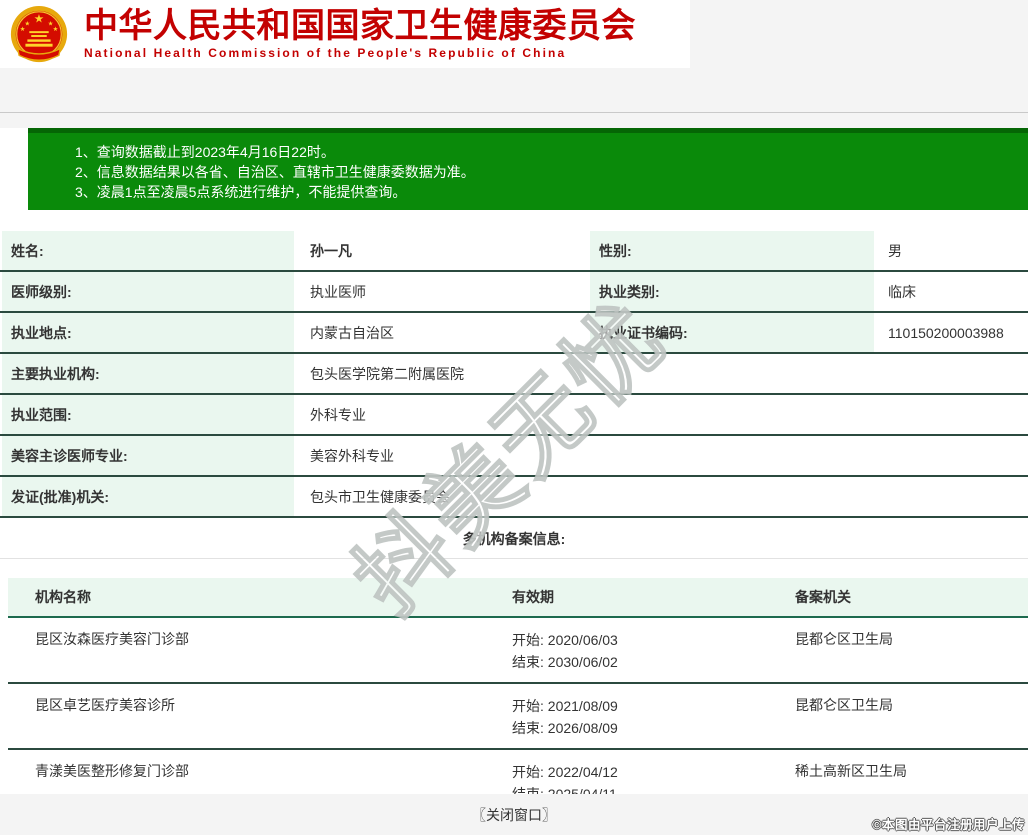 The width and height of the screenshot is (1028, 835). I want to click on multi-org-section-title: 多机构备案信息:, so click(514, 539).